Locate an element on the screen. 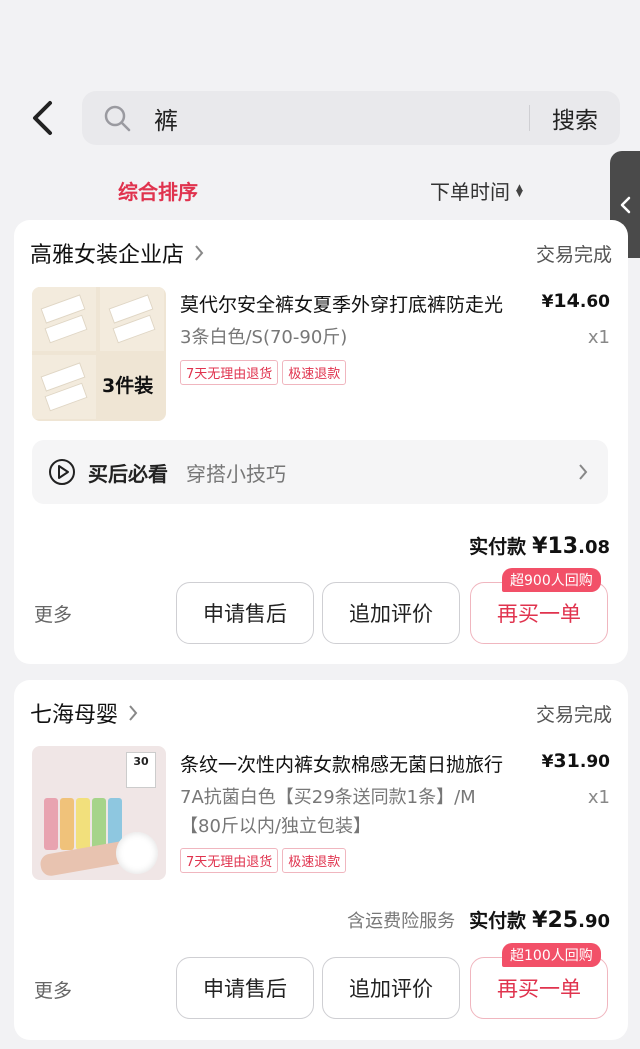  back-button is located at coordinates (42, 118).